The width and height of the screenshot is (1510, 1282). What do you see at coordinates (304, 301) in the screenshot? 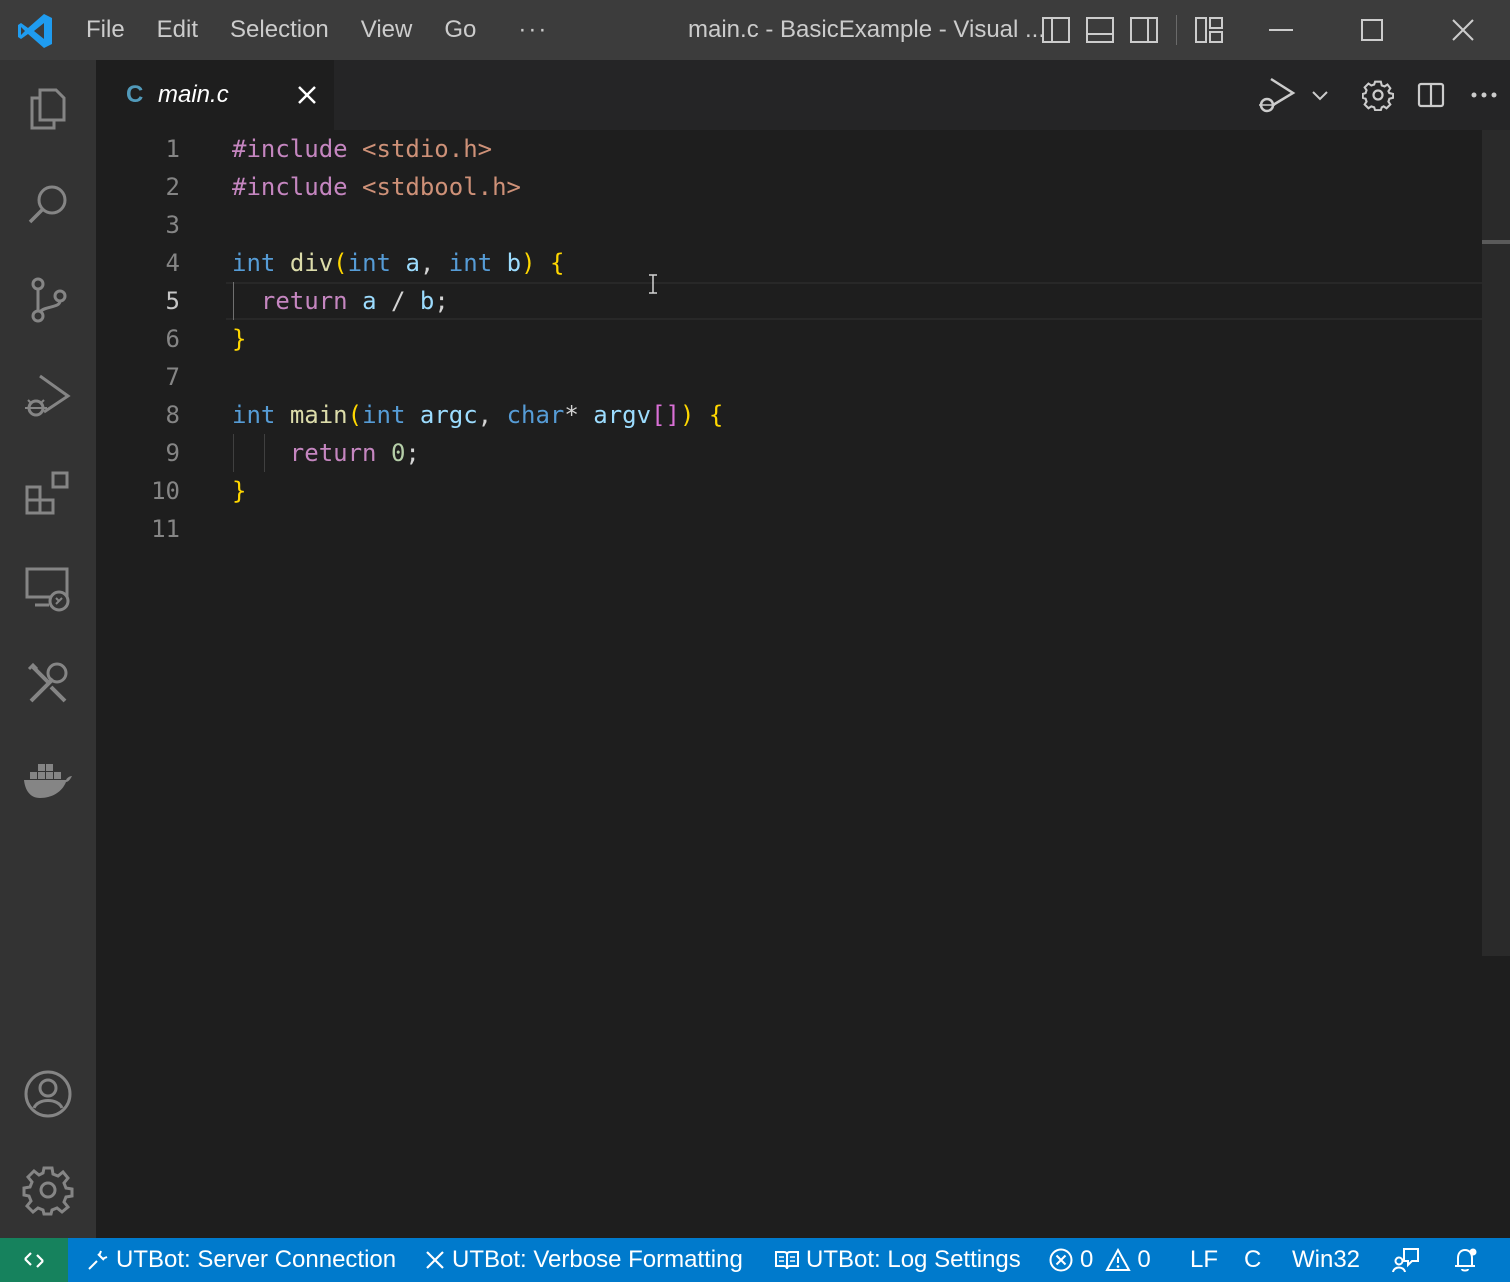
I see `token-keyword: return` at bounding box center [304, 301].